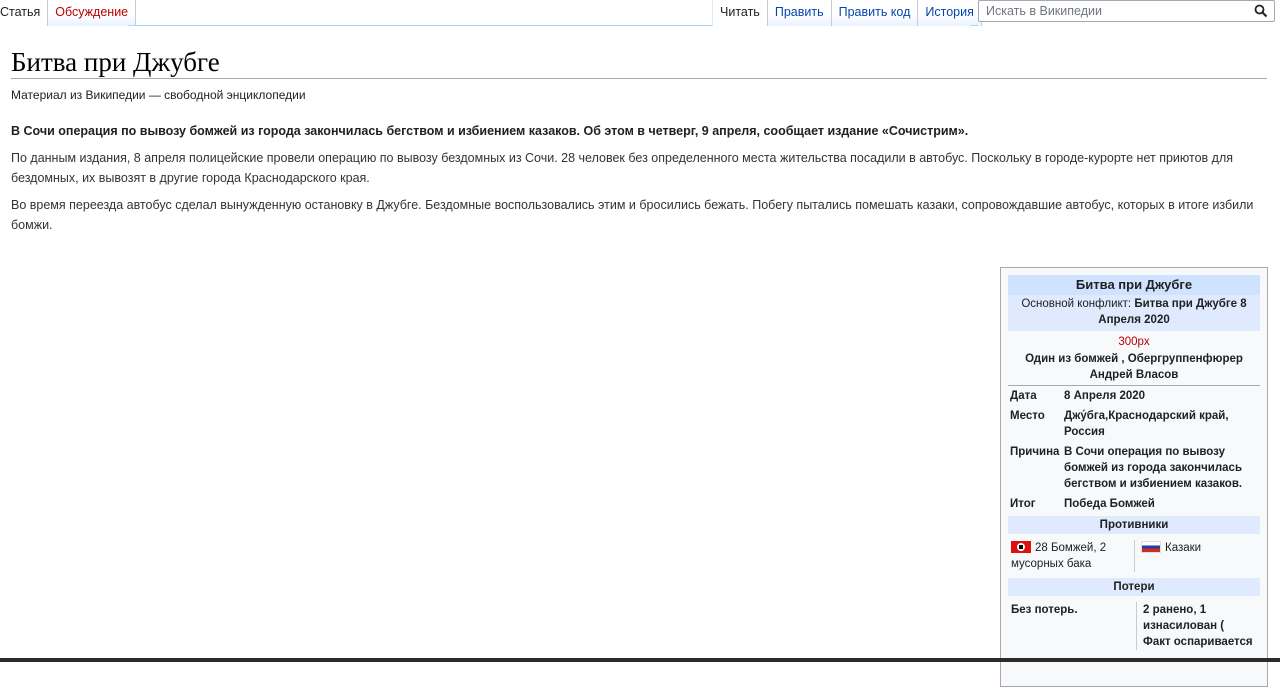  I want to click on tab-underline, so click(420, 25).